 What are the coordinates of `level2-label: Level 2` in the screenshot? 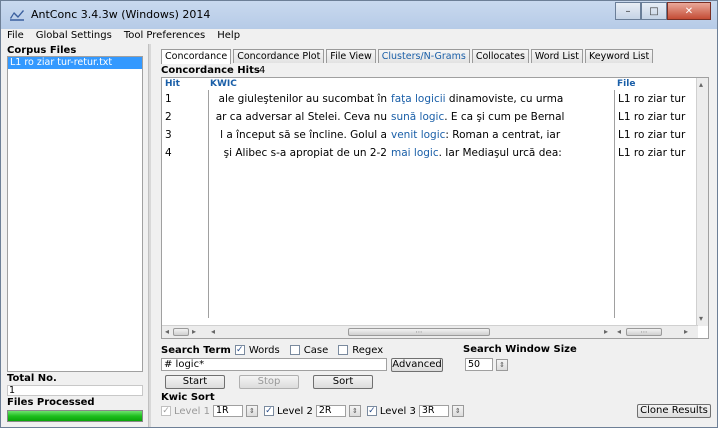 It's located at (294, 411).